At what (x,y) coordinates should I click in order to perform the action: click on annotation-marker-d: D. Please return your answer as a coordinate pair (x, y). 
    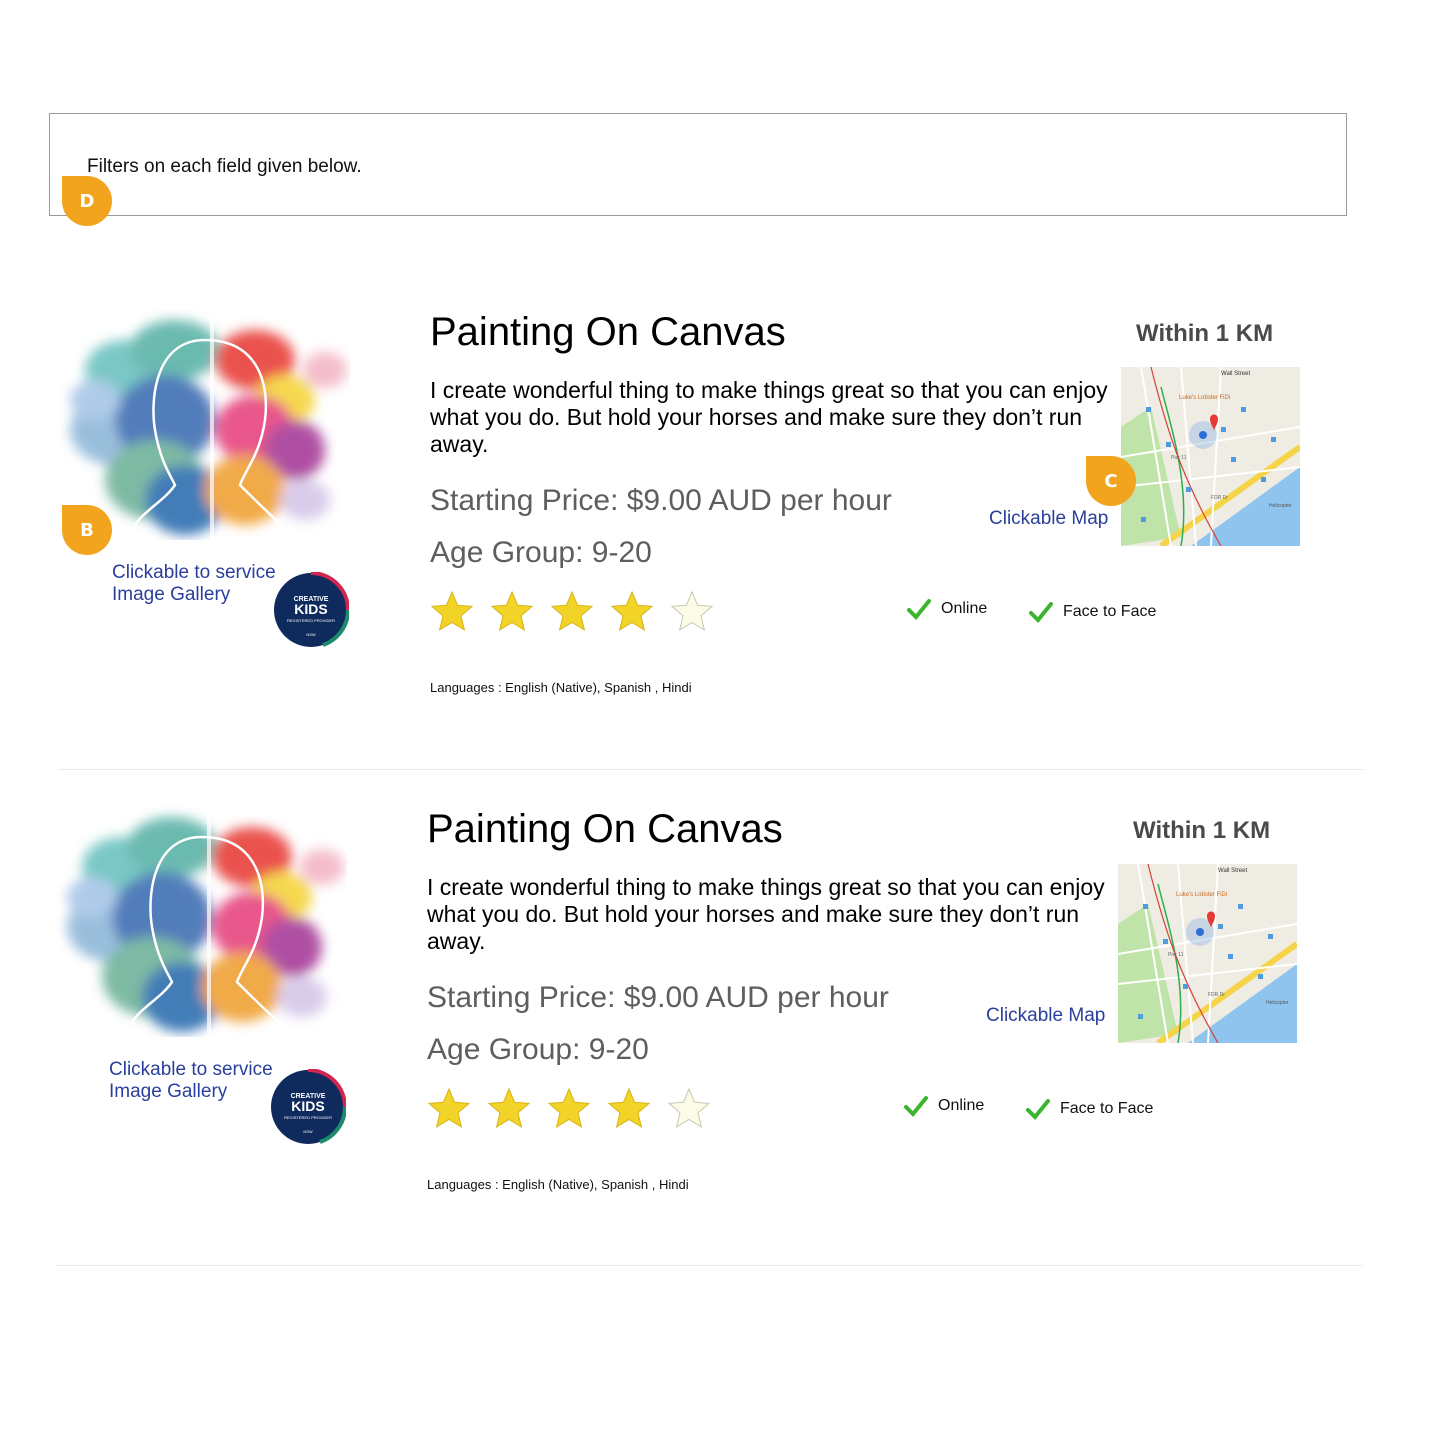
    Looking at the image, I should click on (87, 201).